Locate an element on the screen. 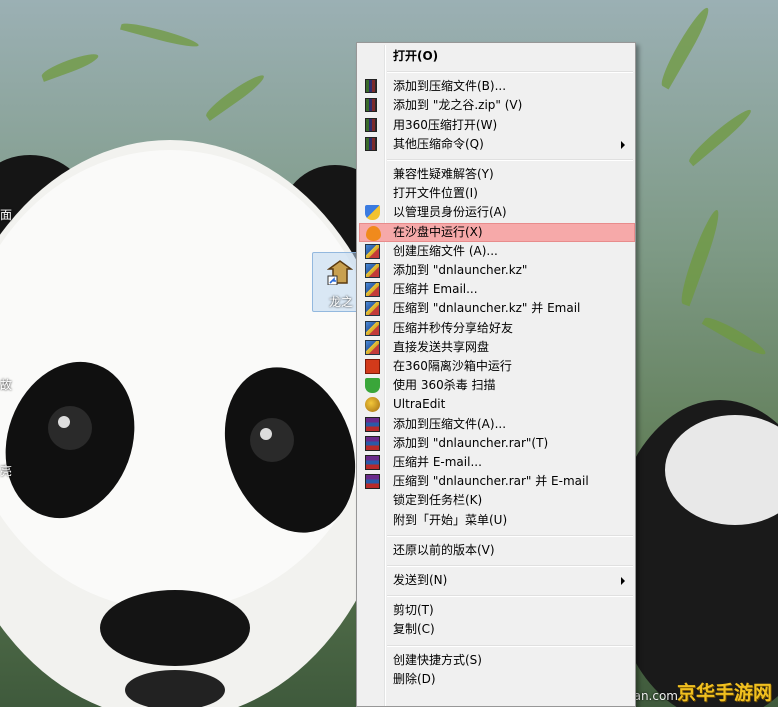  menu-item: 在360隔离沙箱中运行 is located at coordinates (496, 366).